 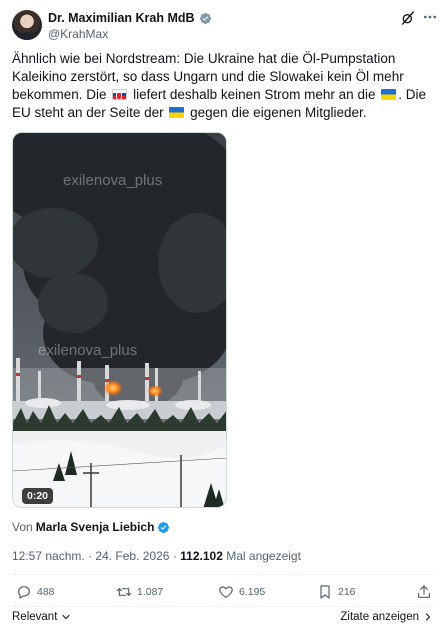 What do you see at coordinates (150, 592) in the screenshot?
I see `repost-count: 1.087` at bounding box center [150, 592].